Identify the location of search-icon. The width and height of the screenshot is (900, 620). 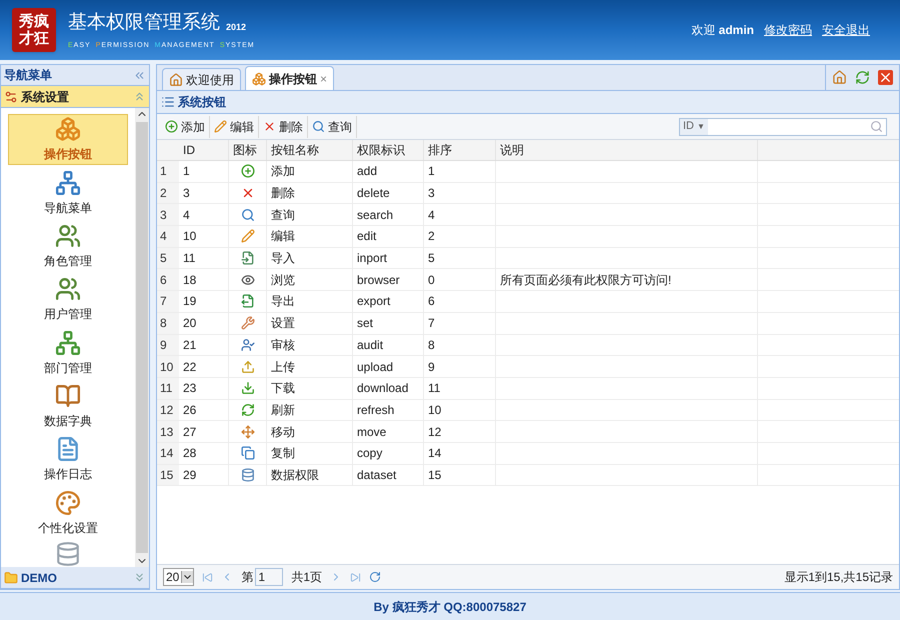
(876, 126).